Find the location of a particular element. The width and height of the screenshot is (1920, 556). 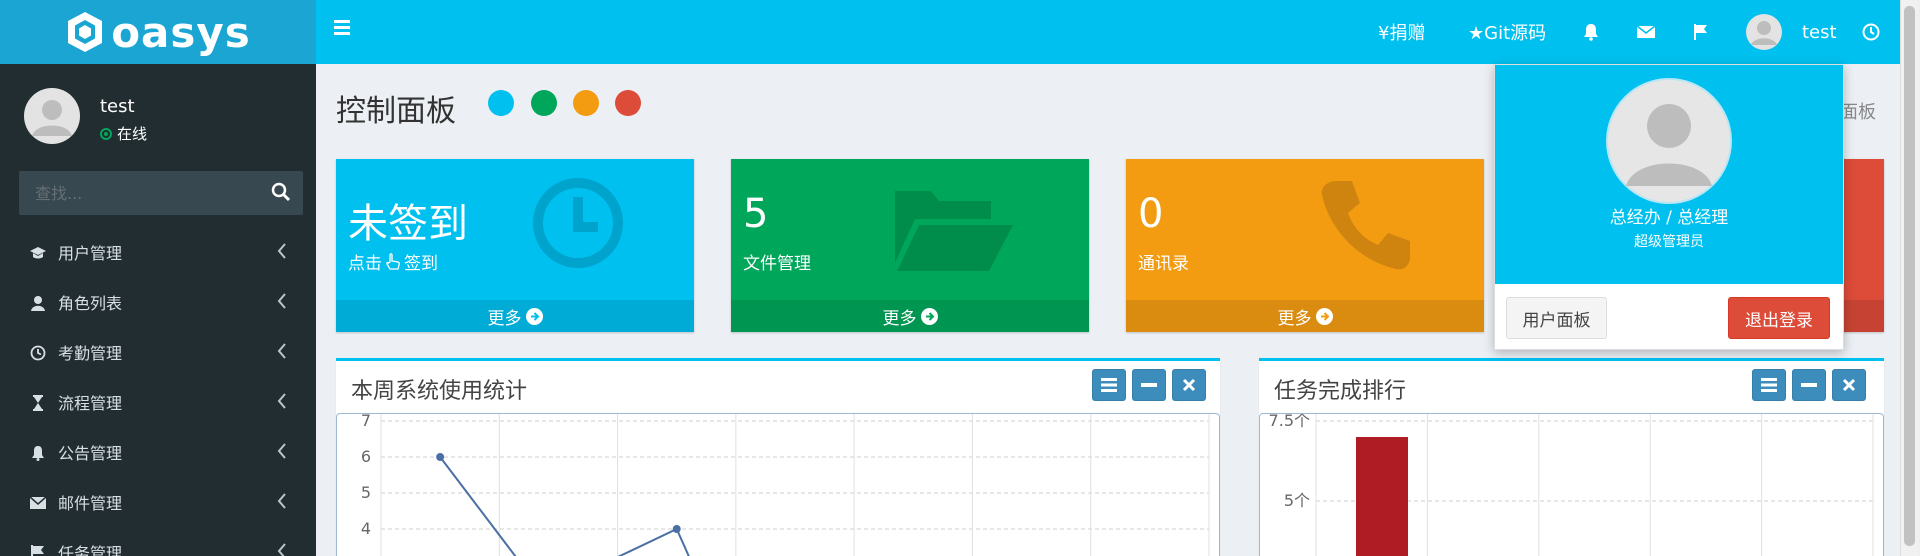

minus-icon is located at coordinates (1149, 385).